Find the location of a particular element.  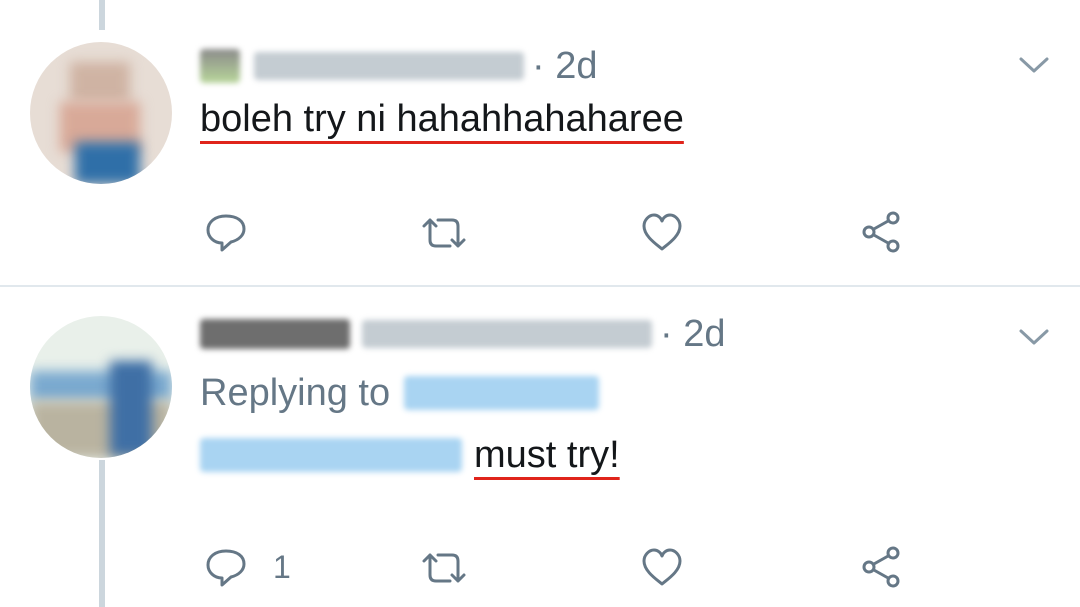

tweet-divider is located at coordinates (540, 286).